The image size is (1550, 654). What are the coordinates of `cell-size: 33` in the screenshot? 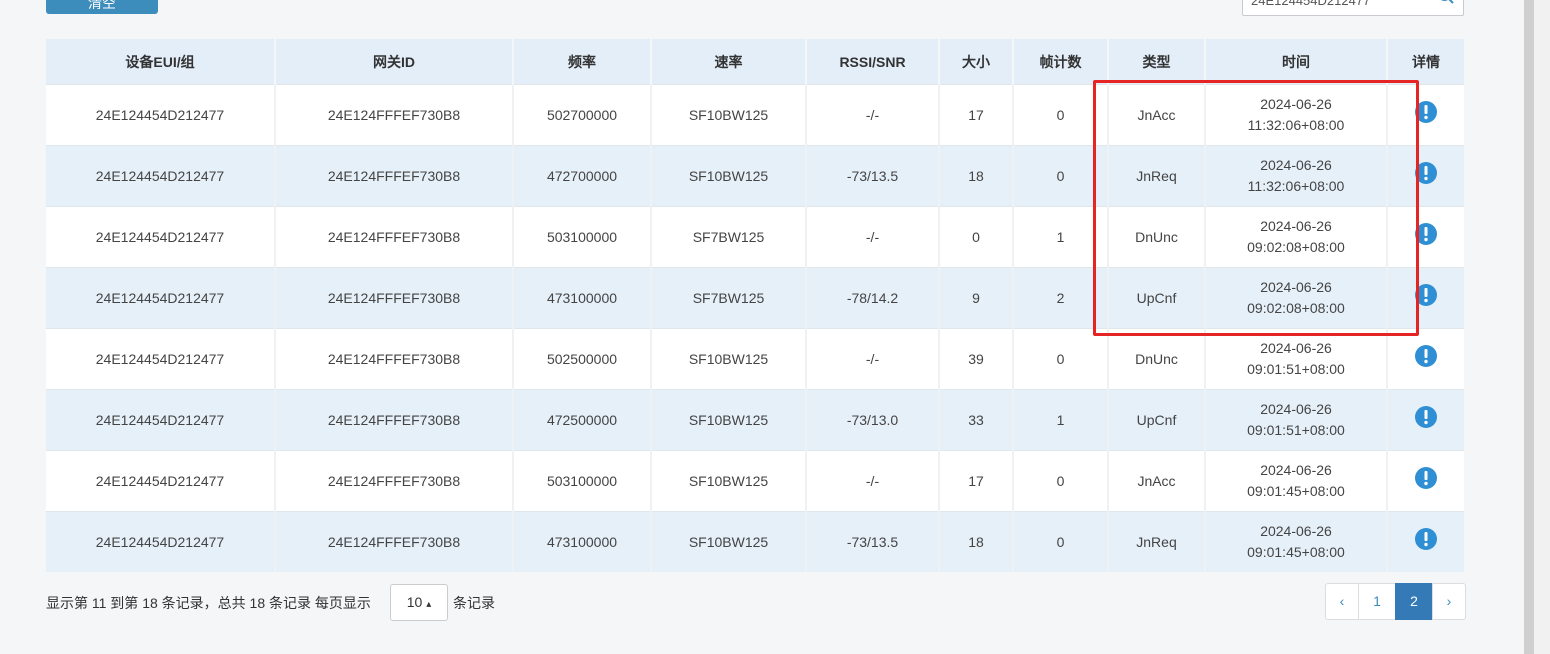 It's located at (976, 420).